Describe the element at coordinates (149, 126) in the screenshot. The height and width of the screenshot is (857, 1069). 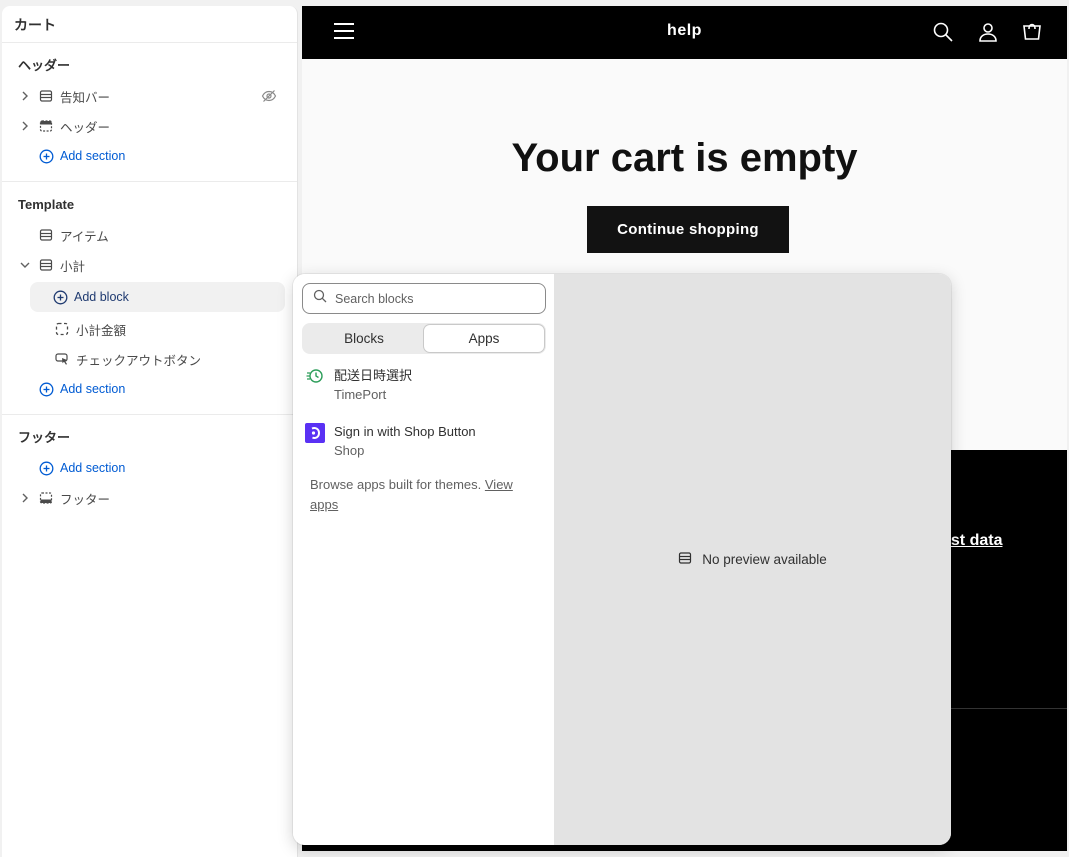
I see `section-header: ヘッダー` at that location.